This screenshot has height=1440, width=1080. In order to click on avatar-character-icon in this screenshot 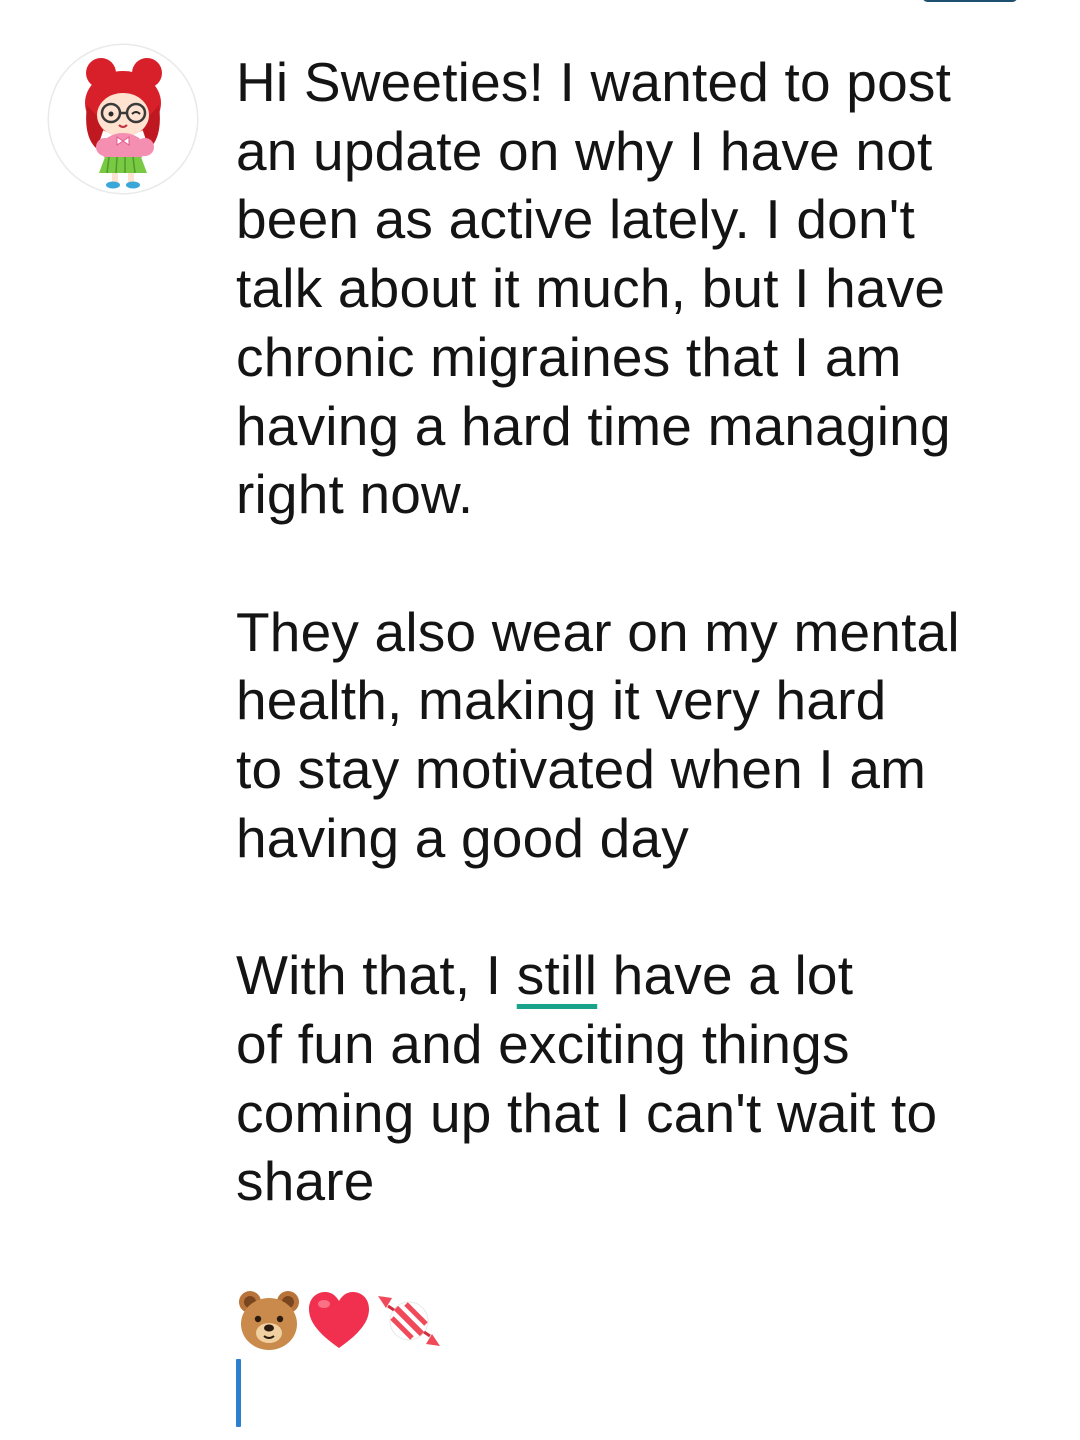, I will do `click(123, 123)`.